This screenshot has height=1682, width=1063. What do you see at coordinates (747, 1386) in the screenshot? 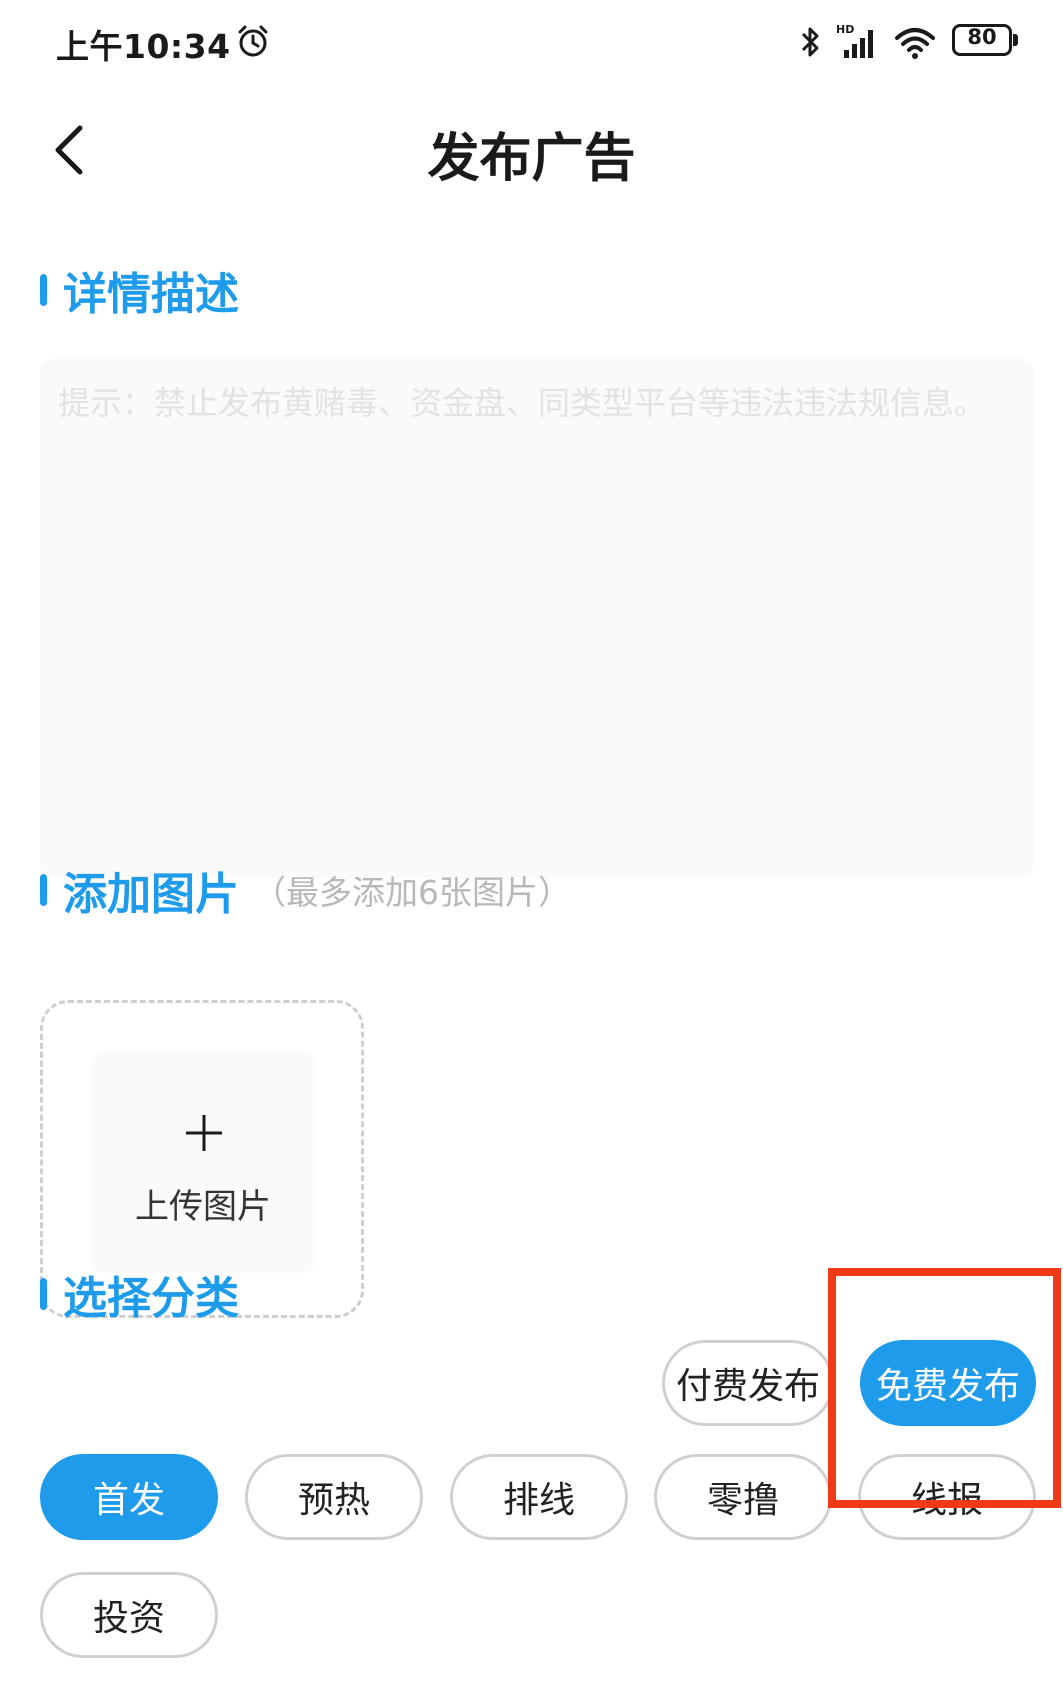
I see `paid-publish-label: 付费发布` at bounding box center [747, 1386].